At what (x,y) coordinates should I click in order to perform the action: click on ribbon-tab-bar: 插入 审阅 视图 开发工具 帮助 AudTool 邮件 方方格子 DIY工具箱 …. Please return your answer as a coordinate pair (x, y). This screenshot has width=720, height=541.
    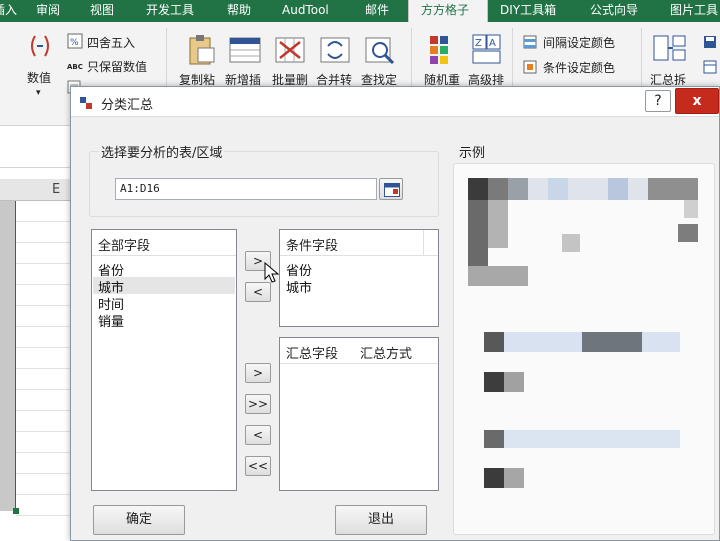
    Looking at the image, I should click on (360, 11).